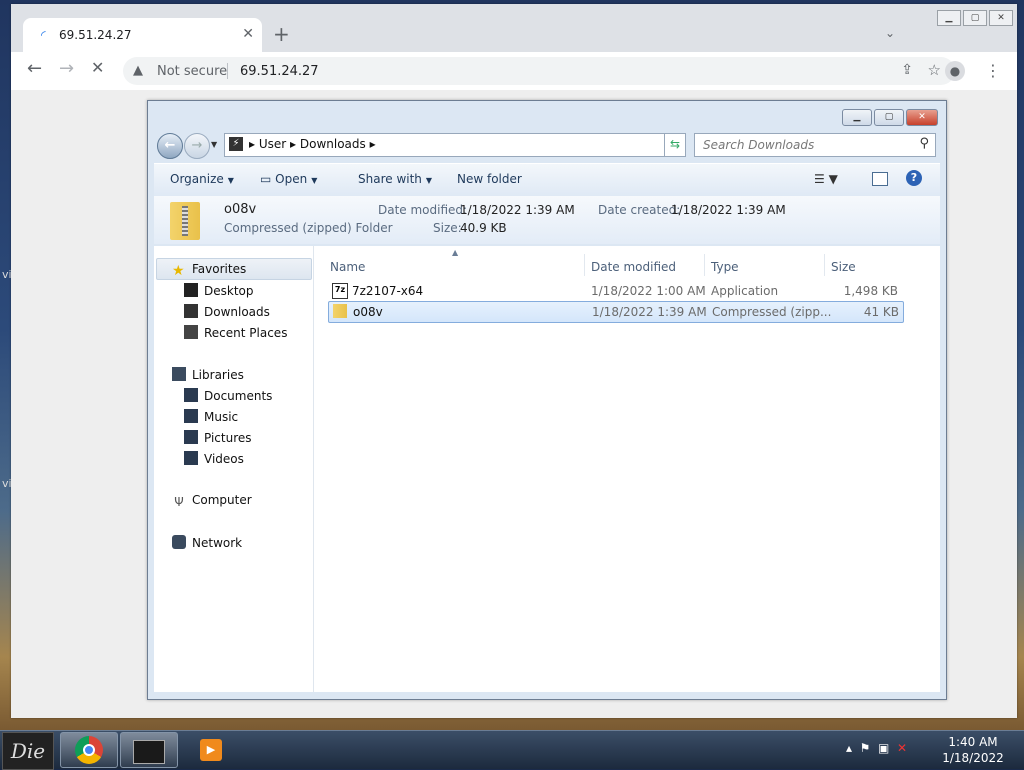  Describe the element at coordinates (28, 751) in the screenshot. I see `start-button: Die` at that location.